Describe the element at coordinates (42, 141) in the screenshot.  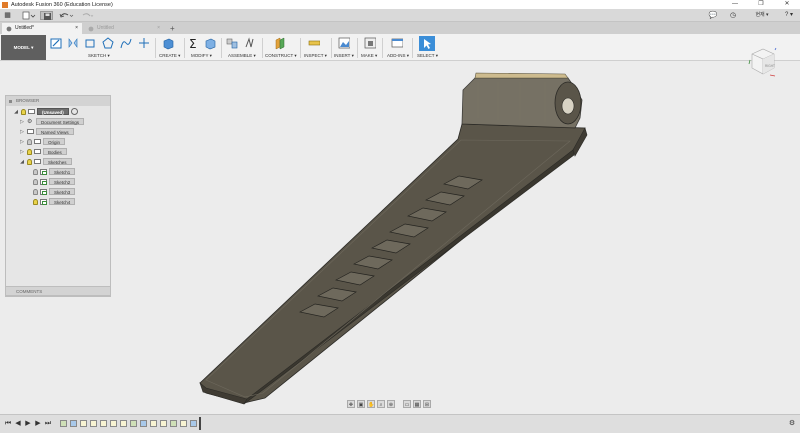
I see `tree-item-origin: ▷ Origin` at that location.